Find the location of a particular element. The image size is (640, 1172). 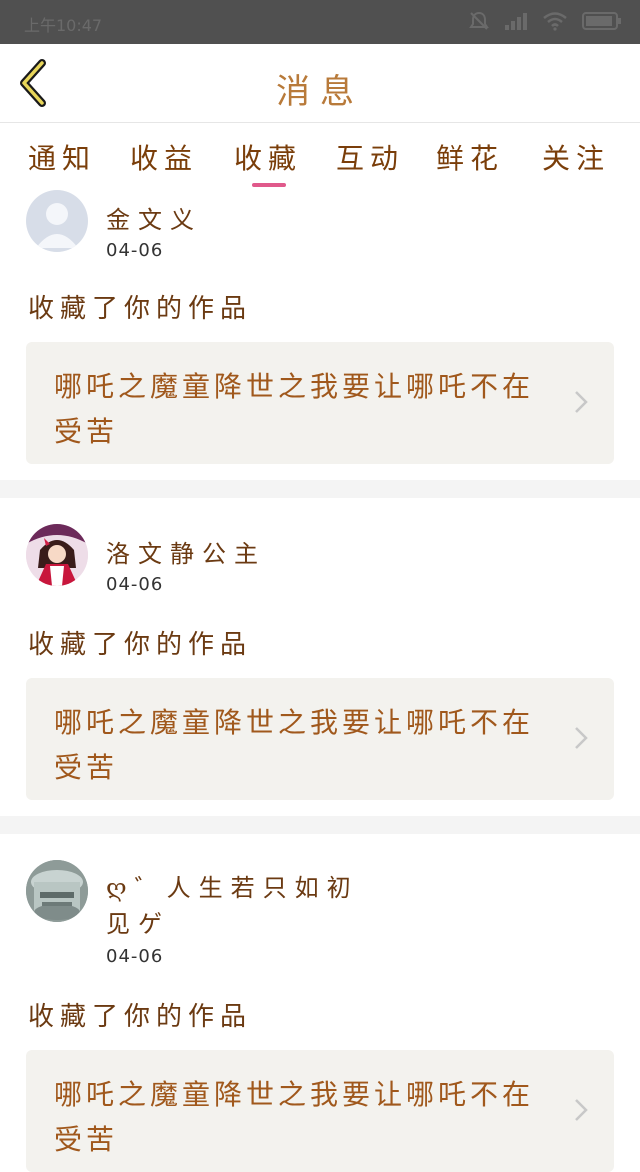

tab-notice: 通知 is located at coordinates (62, 157).